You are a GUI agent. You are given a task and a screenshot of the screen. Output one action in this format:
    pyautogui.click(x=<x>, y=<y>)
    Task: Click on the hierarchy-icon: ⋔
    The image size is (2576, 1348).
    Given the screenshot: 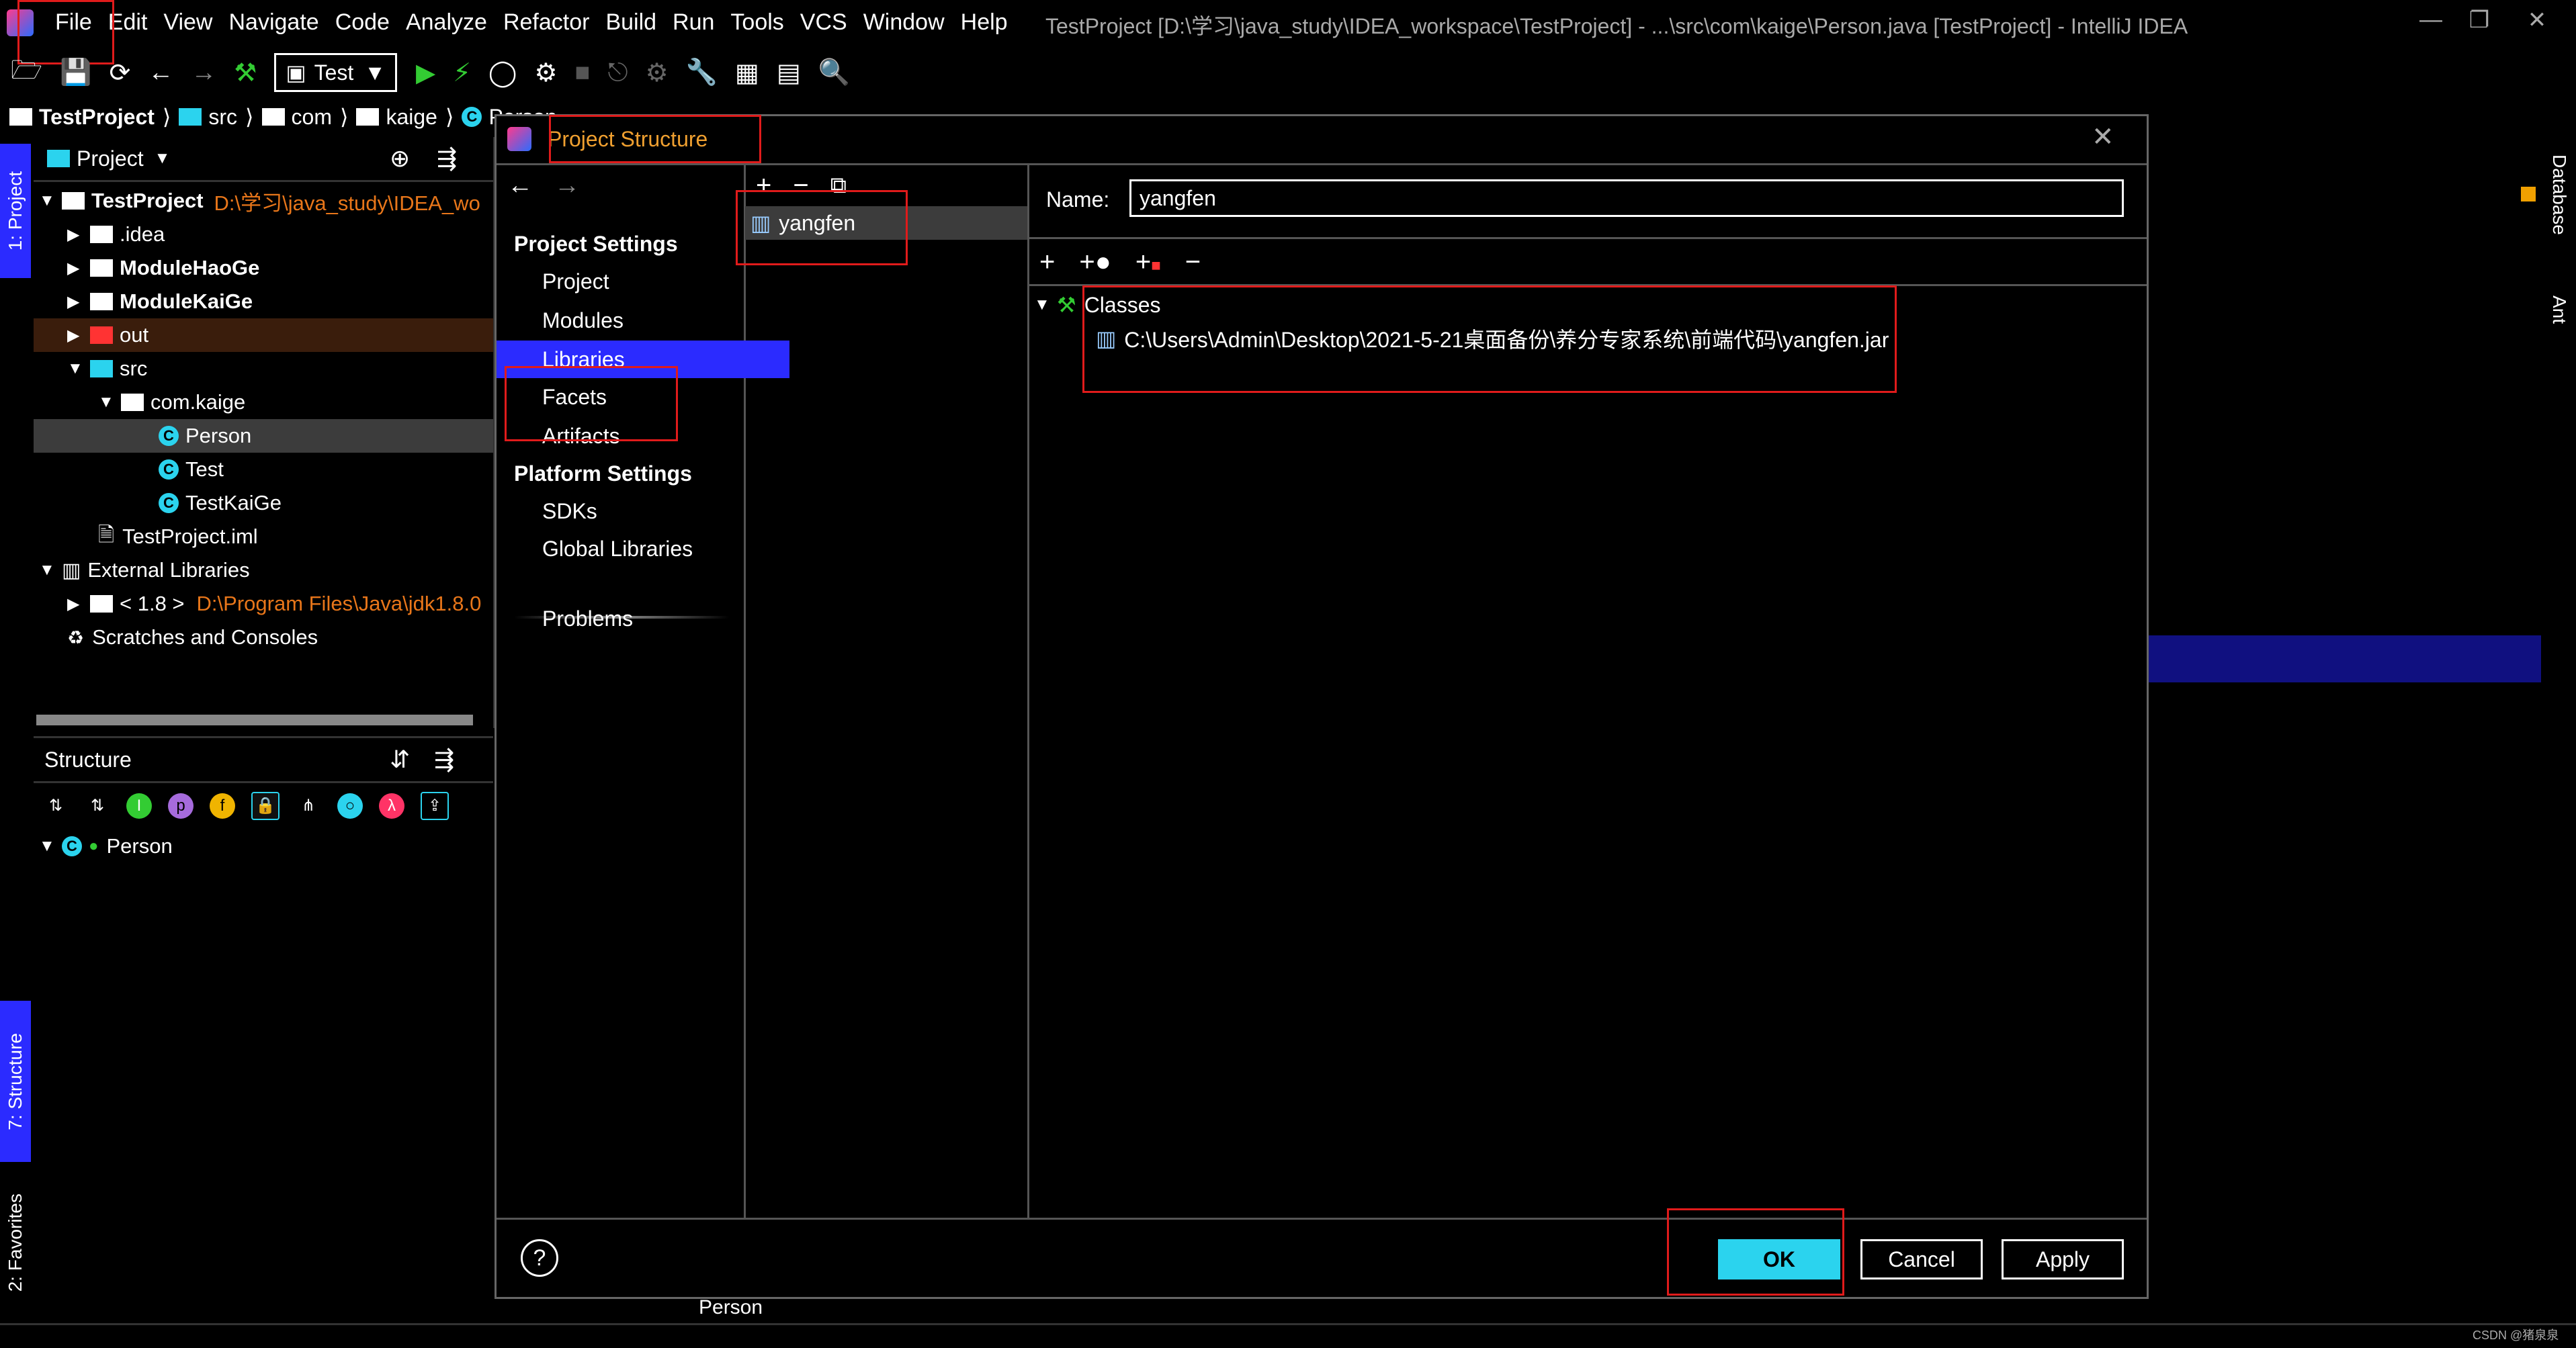 What is the action you would take?
    pyautogui.click(x=308, y=806)
    